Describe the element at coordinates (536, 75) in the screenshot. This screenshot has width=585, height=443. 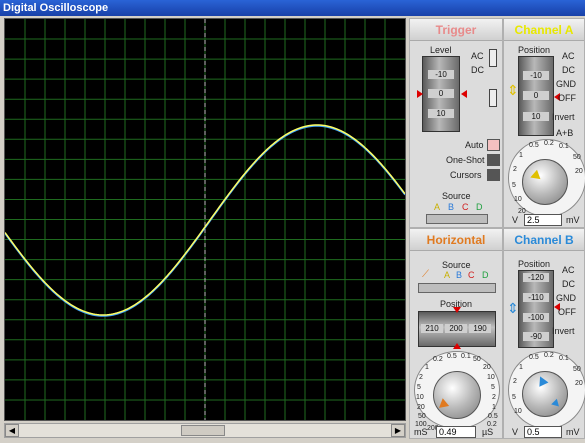
I see `channel-a-position-tick: -10` at that location.